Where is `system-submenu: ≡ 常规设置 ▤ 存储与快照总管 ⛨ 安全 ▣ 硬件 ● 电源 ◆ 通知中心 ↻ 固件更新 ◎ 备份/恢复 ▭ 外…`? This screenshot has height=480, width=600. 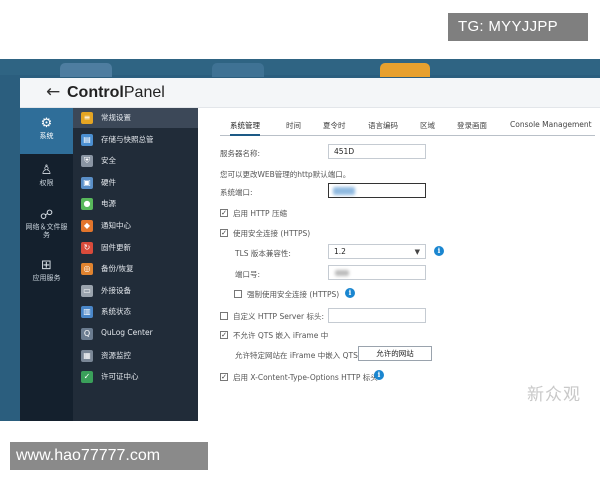
system-submenu: ≡ 常规设置 ▤ 存储与快照总管 ⛨ 安全 ▣ 硬件 ● 电源 ◆ 通知中心 ↻ 固件更新 ◎ 备份/恢复 ▭ 外… is located at coordinates (135, 264).